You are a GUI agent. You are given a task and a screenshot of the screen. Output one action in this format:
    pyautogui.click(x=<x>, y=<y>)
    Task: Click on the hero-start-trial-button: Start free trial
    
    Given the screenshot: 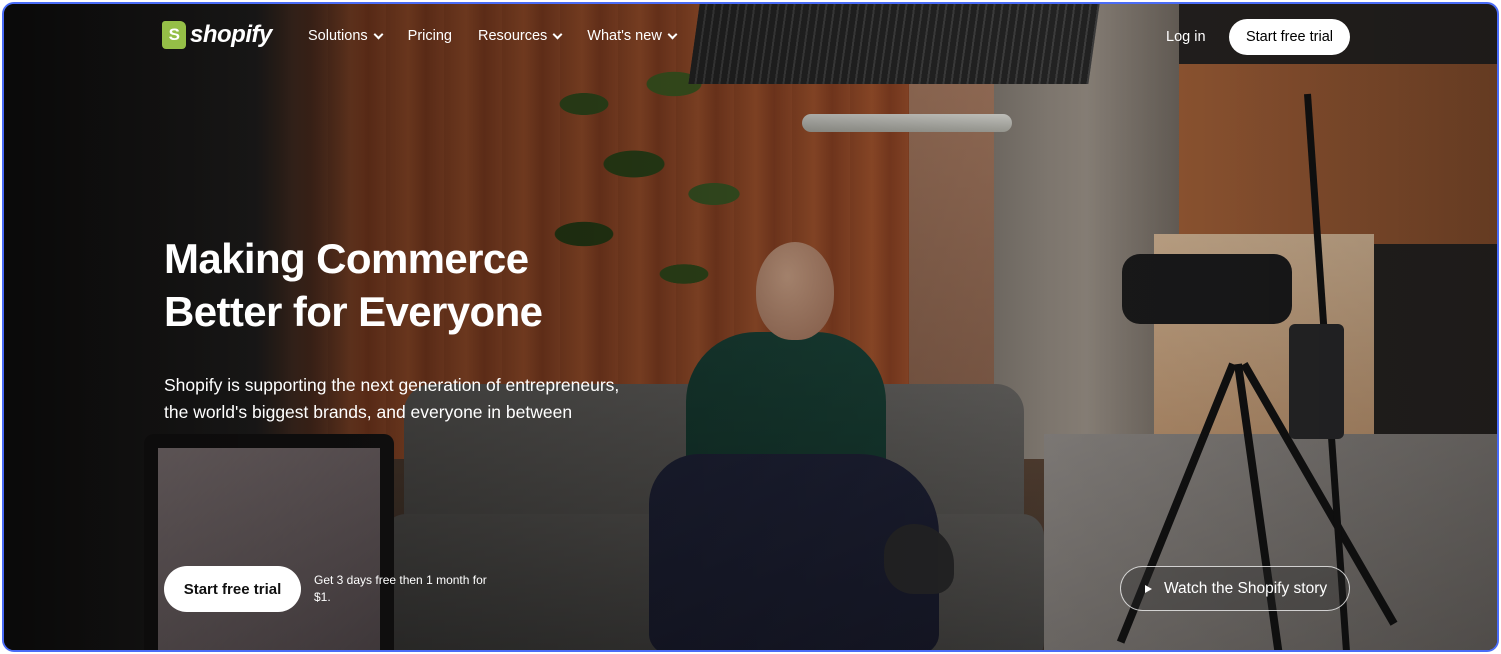 What is the action you would take?
    pyautogui.click(x=232, y=589)
    